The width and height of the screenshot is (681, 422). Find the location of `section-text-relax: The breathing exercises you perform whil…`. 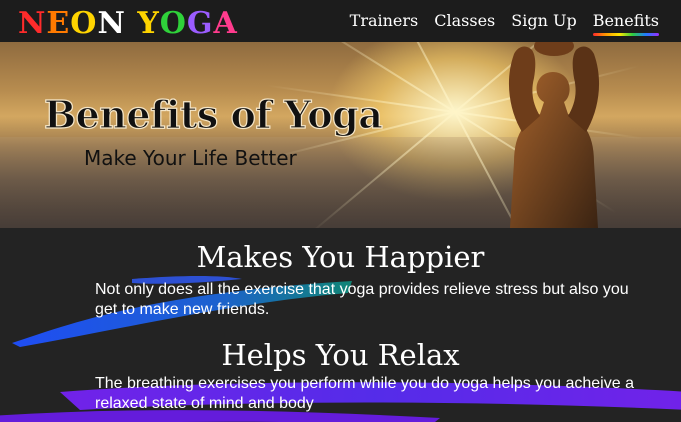

section-text-relax: The breathing exercises you perform whil… is located at coordinates (364, 393).